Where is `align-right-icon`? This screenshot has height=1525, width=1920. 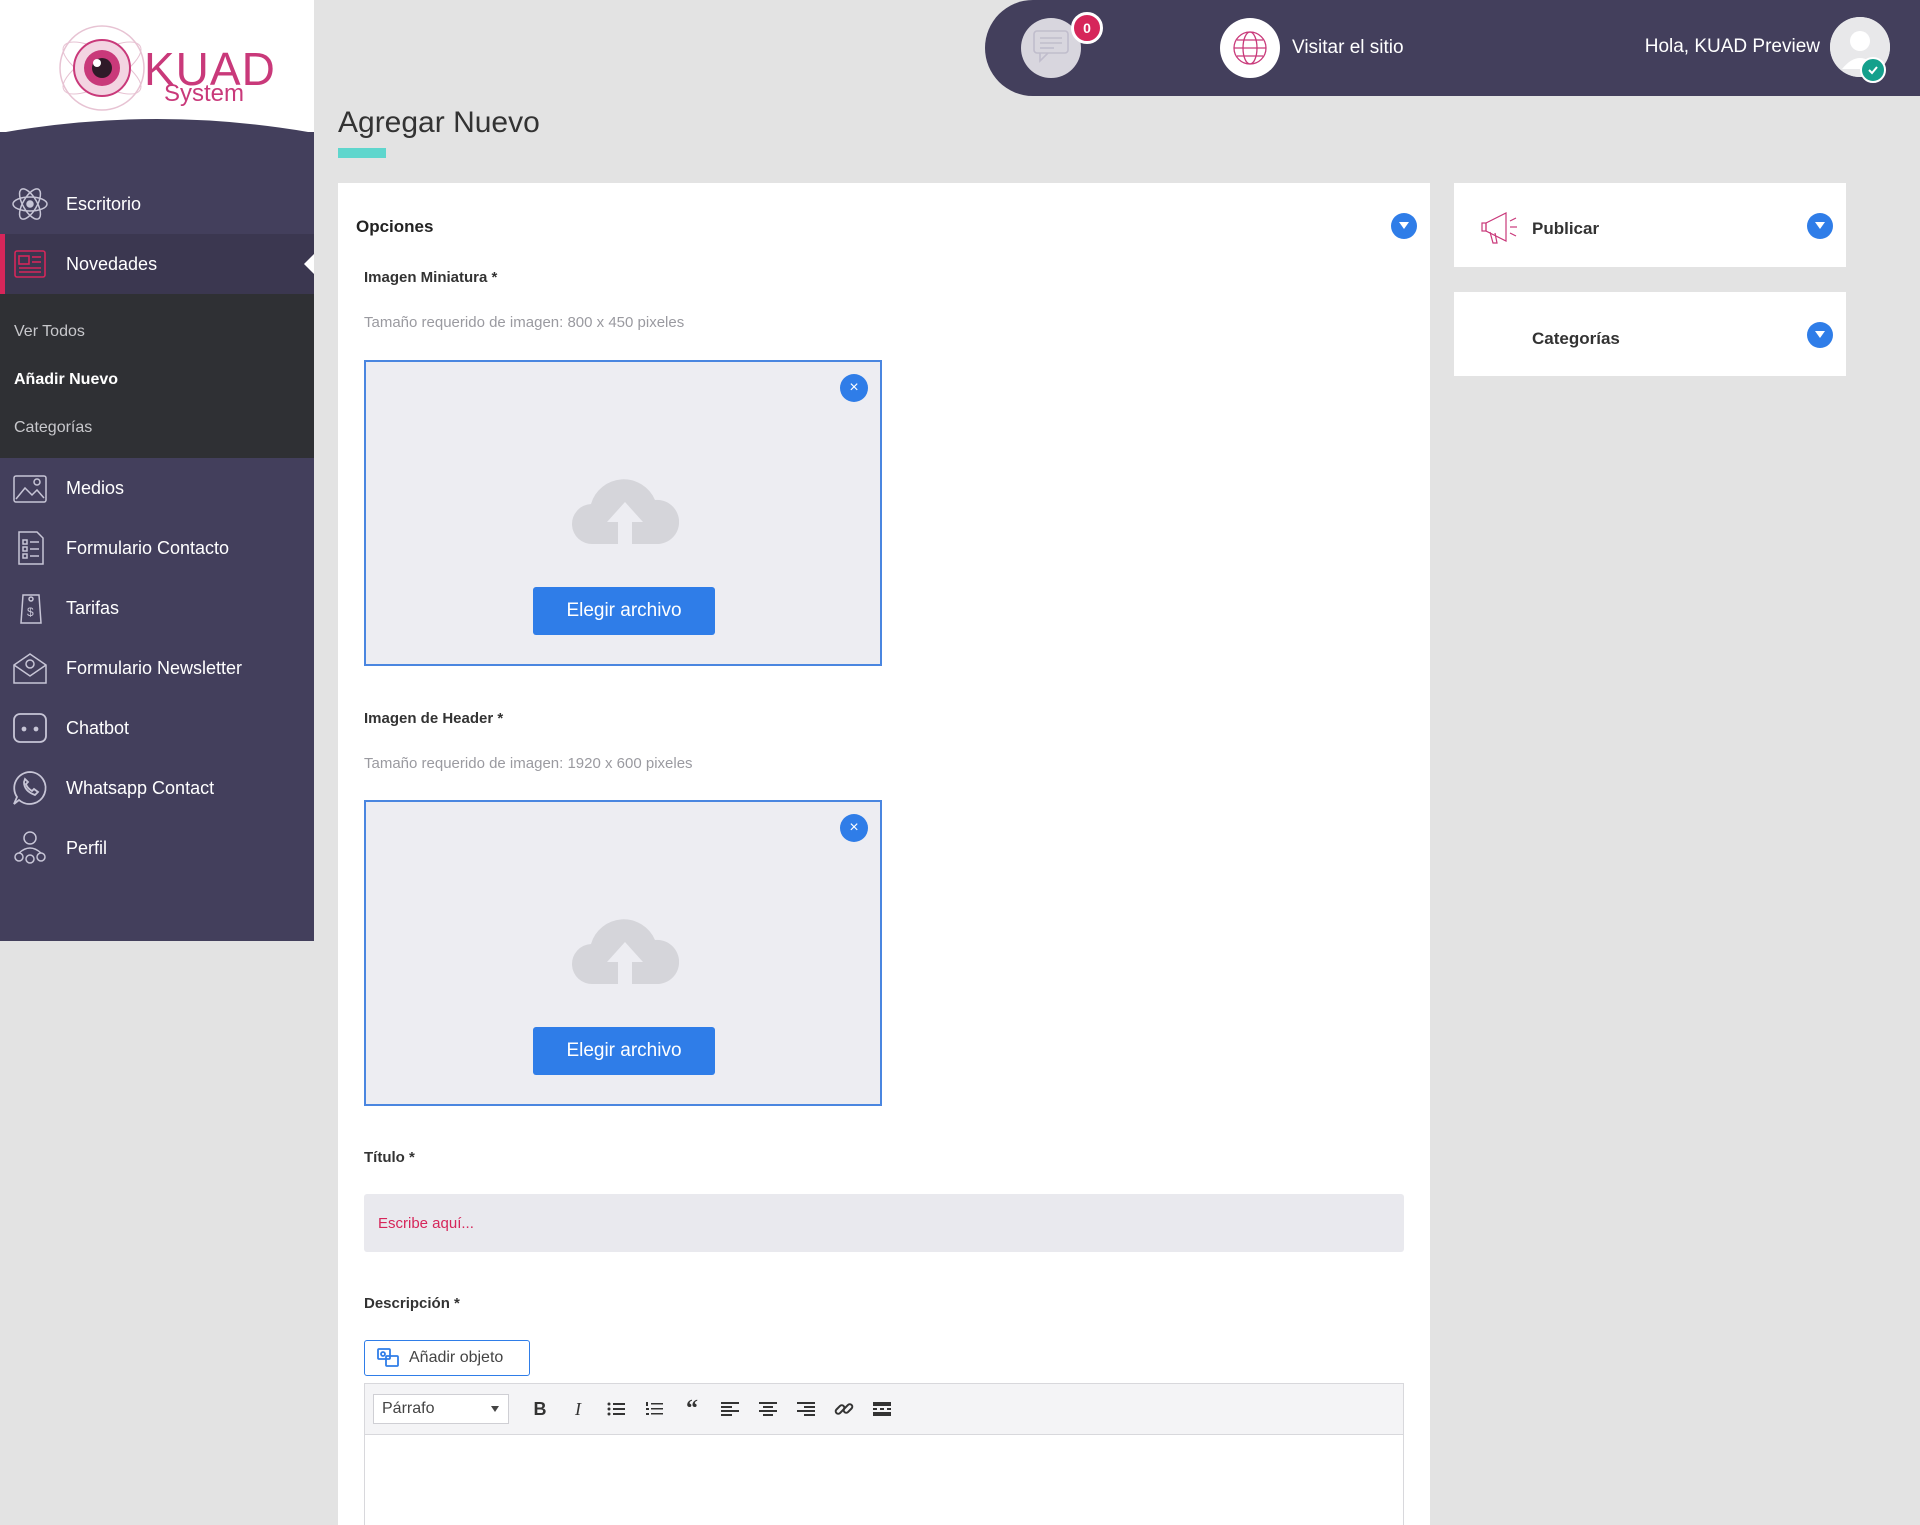 align-right-icon is located at coordinates (806, 1409).